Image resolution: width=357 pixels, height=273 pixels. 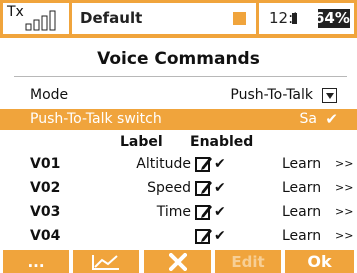 I want to click on title-divider, so click(x=180, y=76).